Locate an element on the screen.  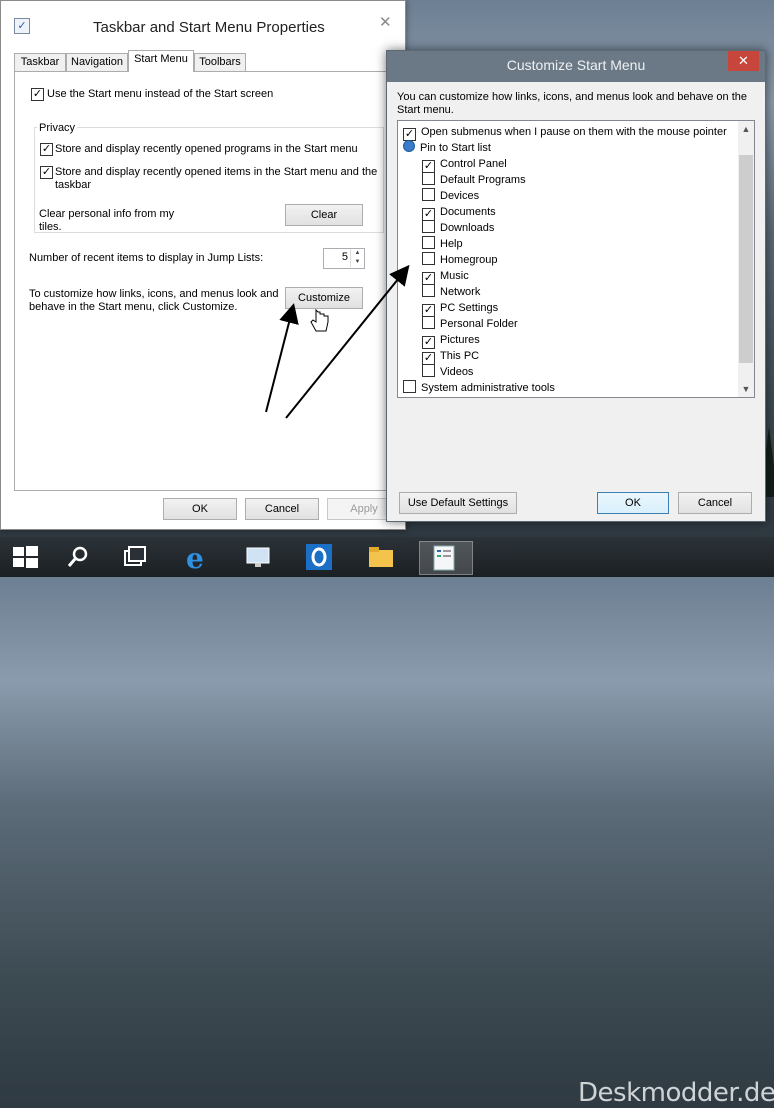
list-item: Help is located at coordinates (442, 244).